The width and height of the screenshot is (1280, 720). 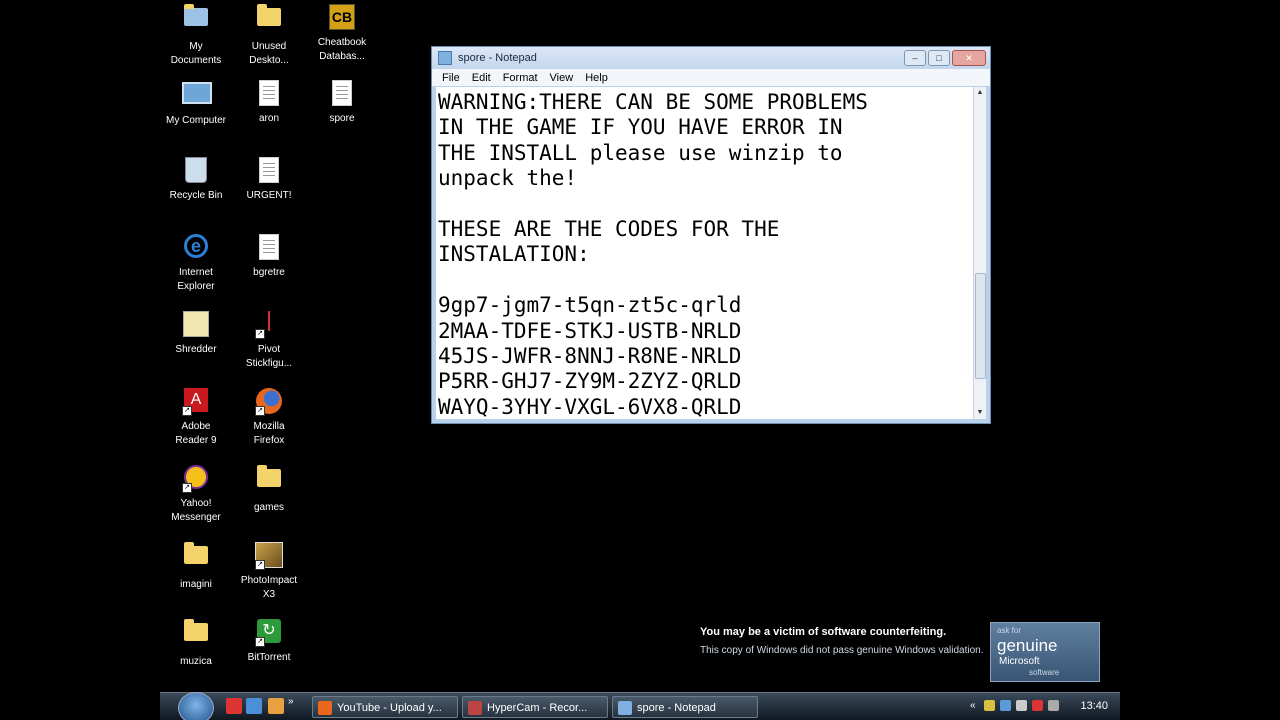 I want to click on scroll-up-icon: ▲, so click(x=980, y=93).